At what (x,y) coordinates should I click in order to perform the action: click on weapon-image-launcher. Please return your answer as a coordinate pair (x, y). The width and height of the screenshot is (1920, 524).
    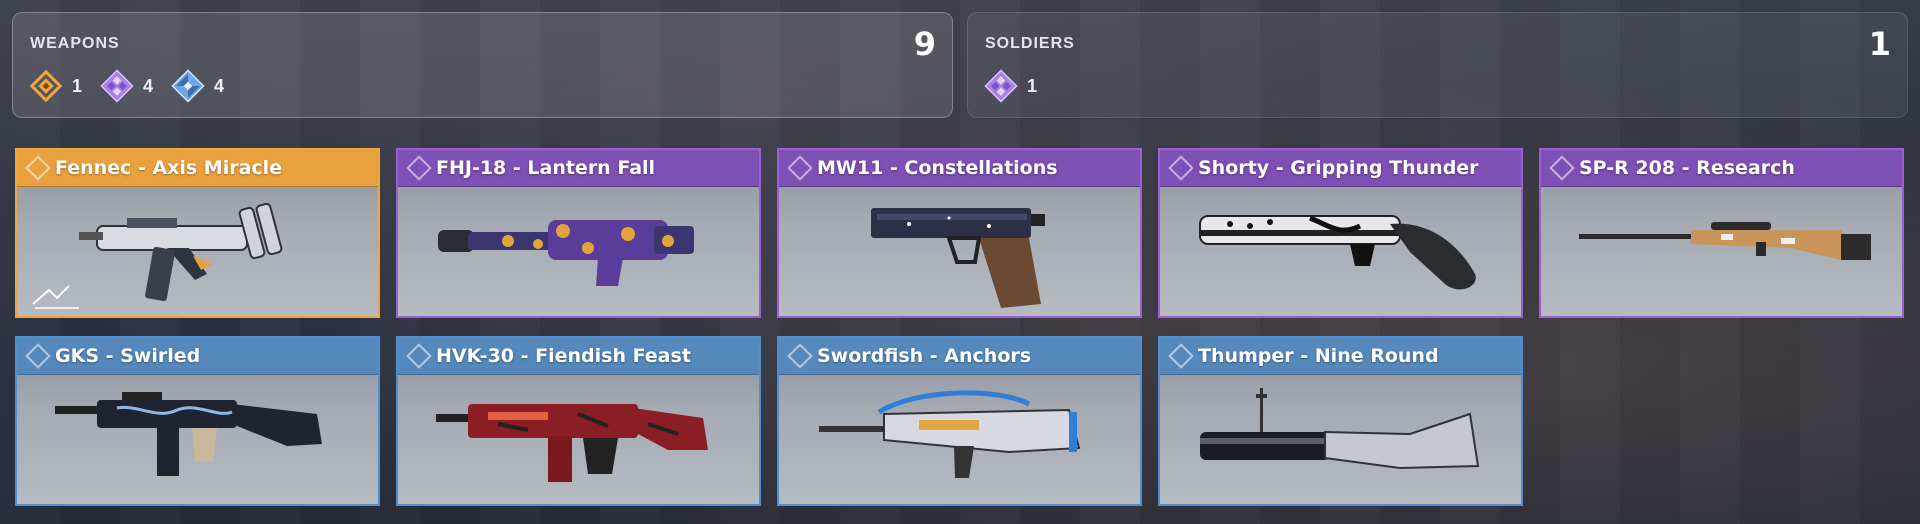
    Looking at the image, I should click on (578, 251).